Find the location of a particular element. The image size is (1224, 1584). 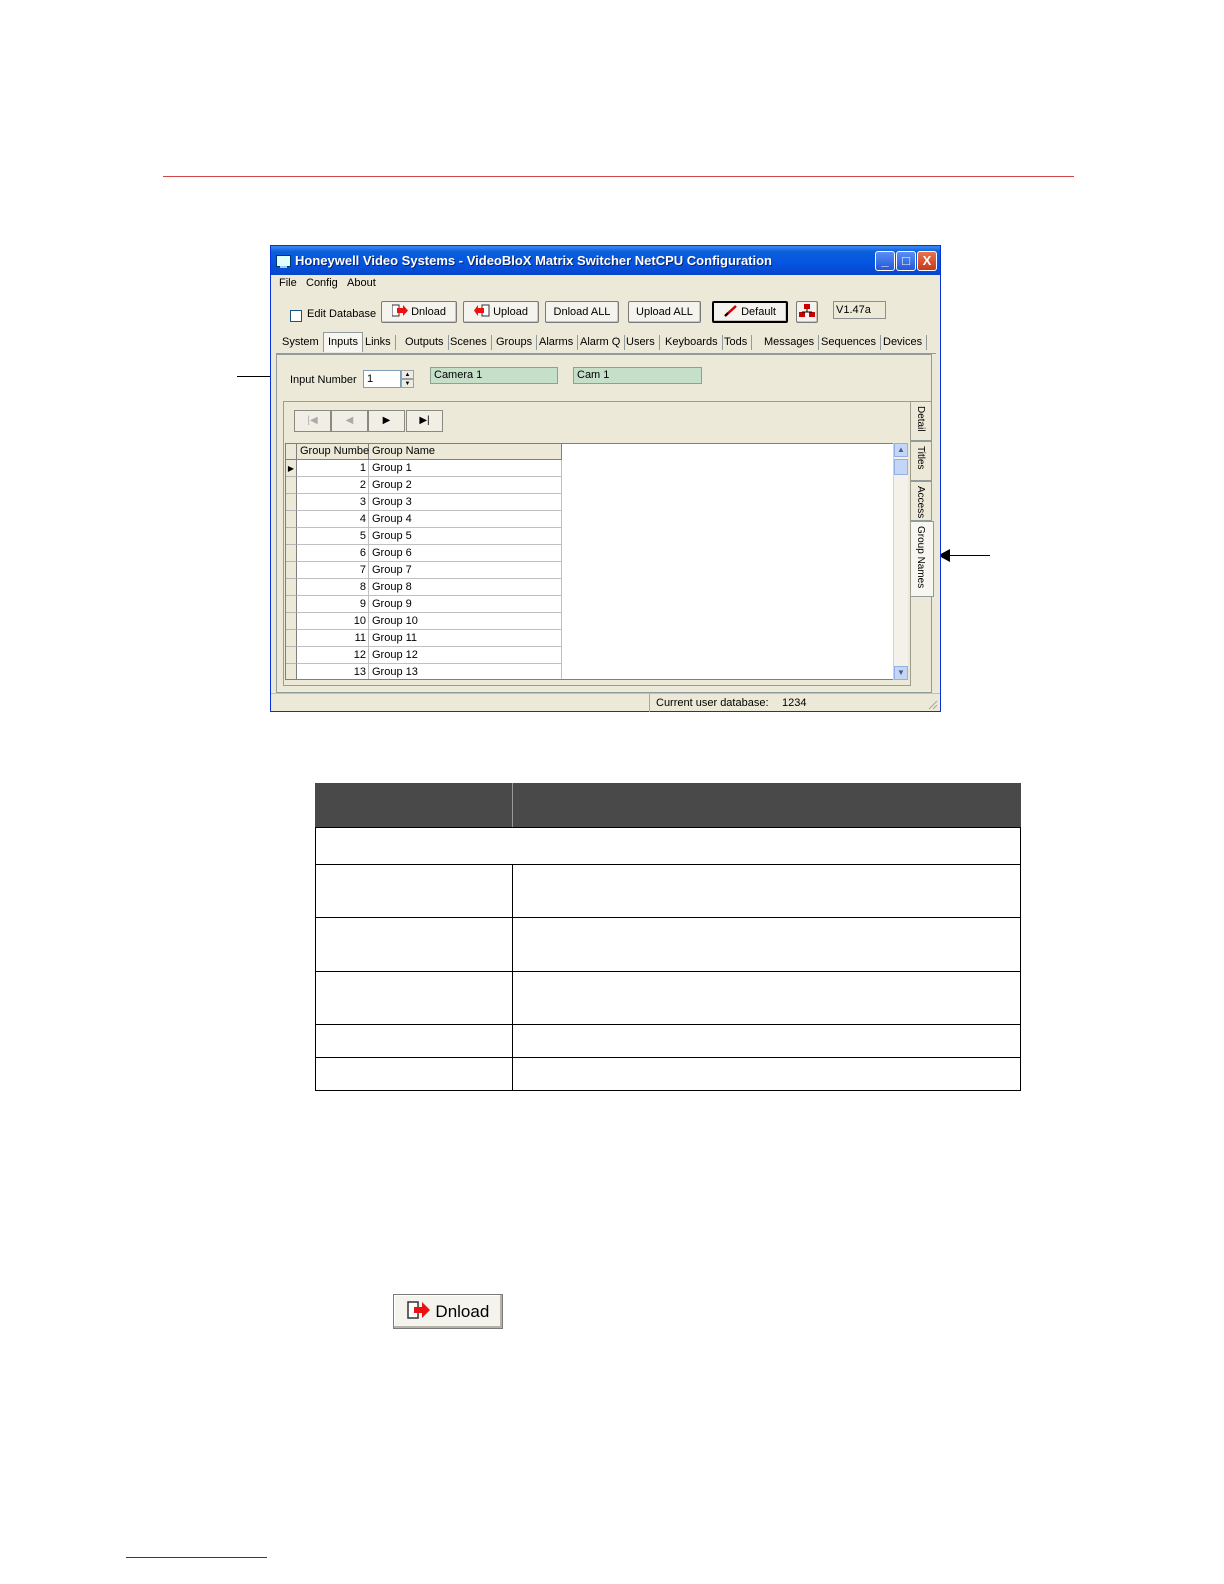

tab-outputs: Outputs is located at coordinates (425, 342).